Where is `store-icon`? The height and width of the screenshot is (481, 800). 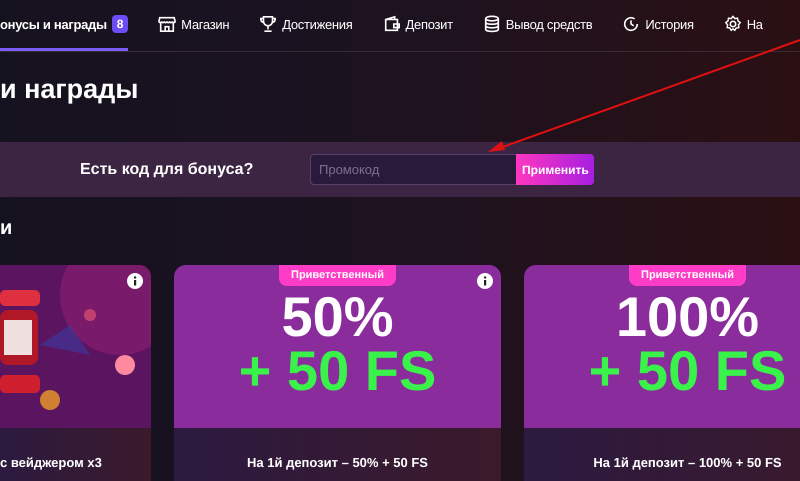 store-icon is located at coordinates (167, 24).